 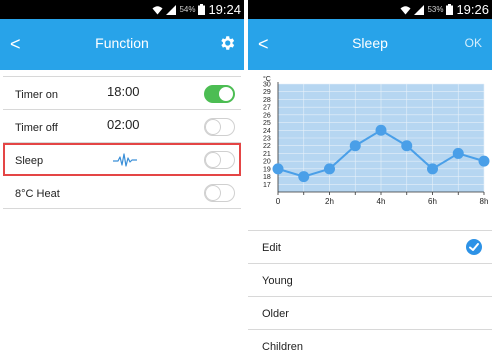 I want to click on x-tick-label: 6h, so click(x=432, y=201).